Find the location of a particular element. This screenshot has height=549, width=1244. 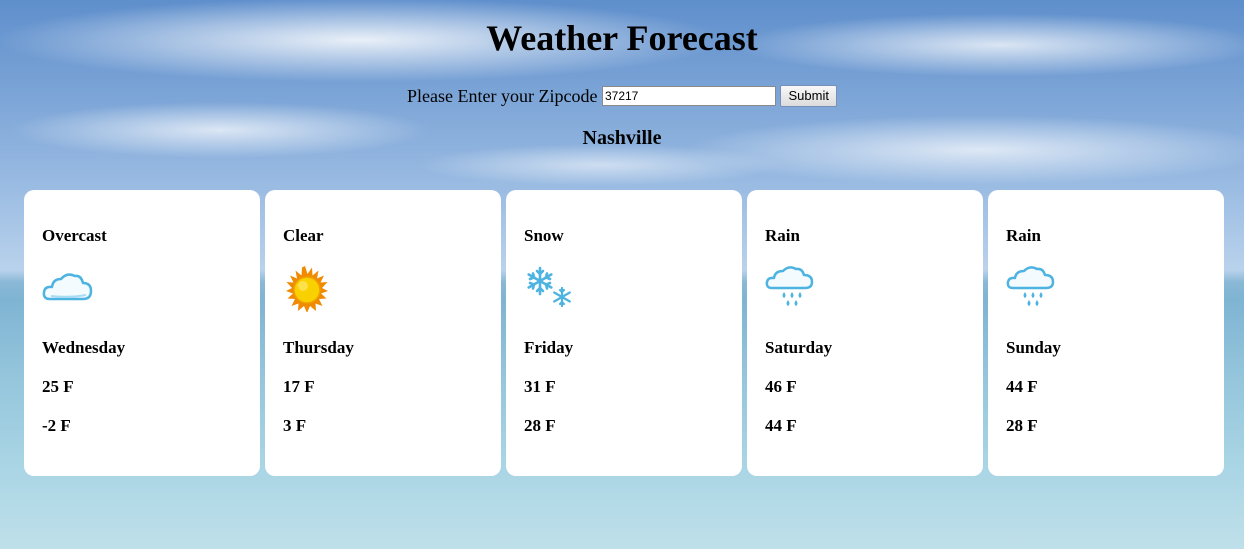

high-temp: 44 F is located at coordinates (1022, 386).